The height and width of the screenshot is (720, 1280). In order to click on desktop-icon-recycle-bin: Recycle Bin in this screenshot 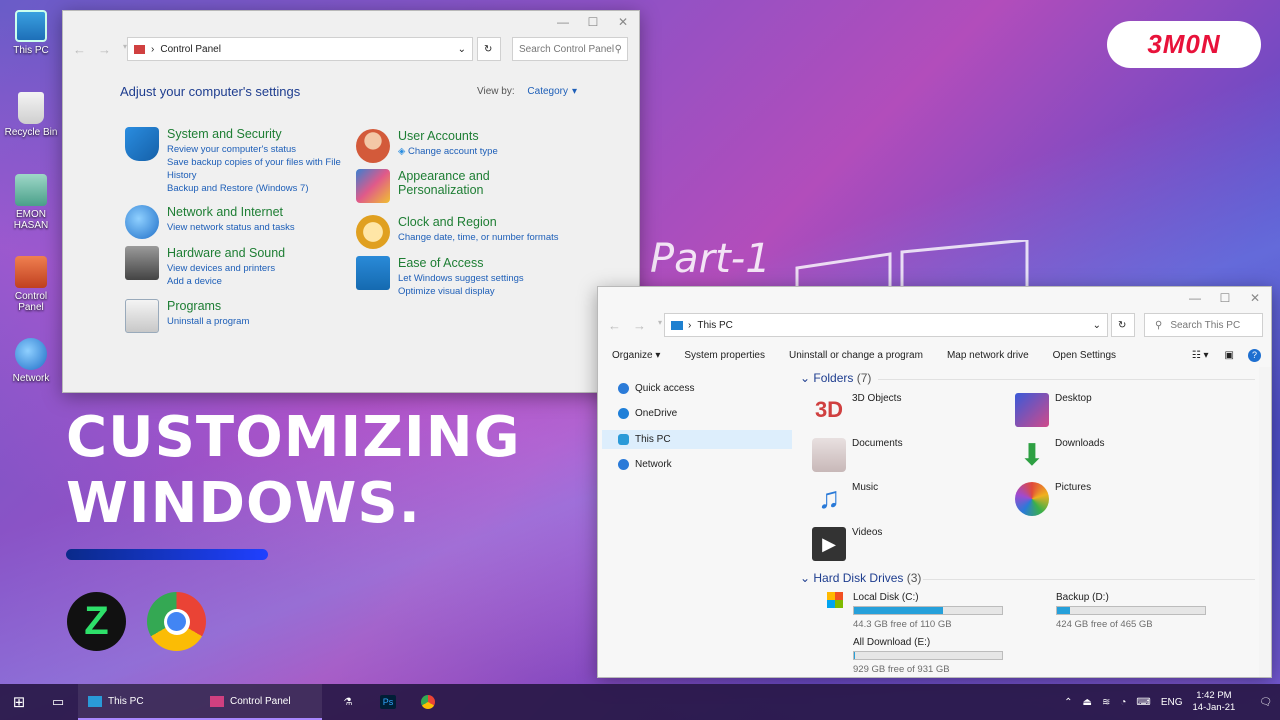, I will do `click(31, 115)`.